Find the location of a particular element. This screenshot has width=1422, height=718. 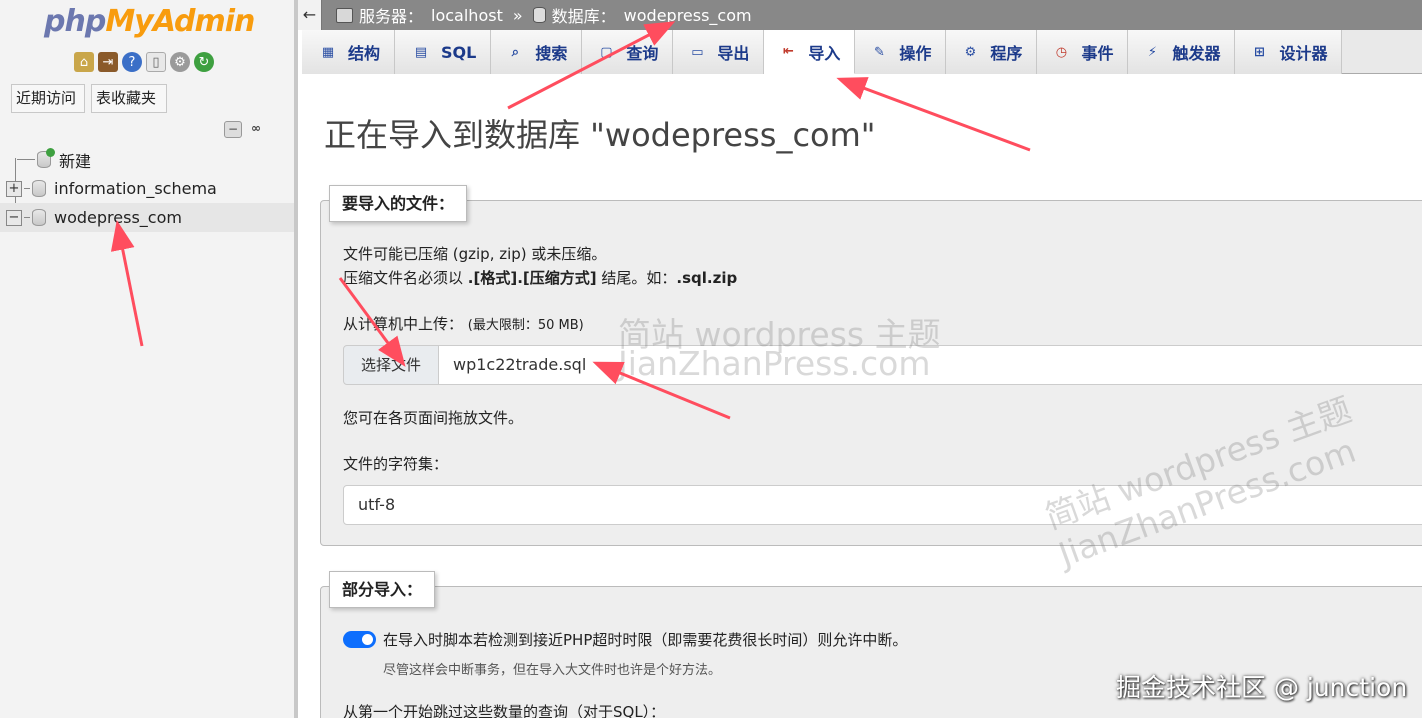

compression-format-note: 压缩文件名必须以 .[格式].[压缩方式] 结尾。如：.sql.zip is located at coordinates (540, 278).